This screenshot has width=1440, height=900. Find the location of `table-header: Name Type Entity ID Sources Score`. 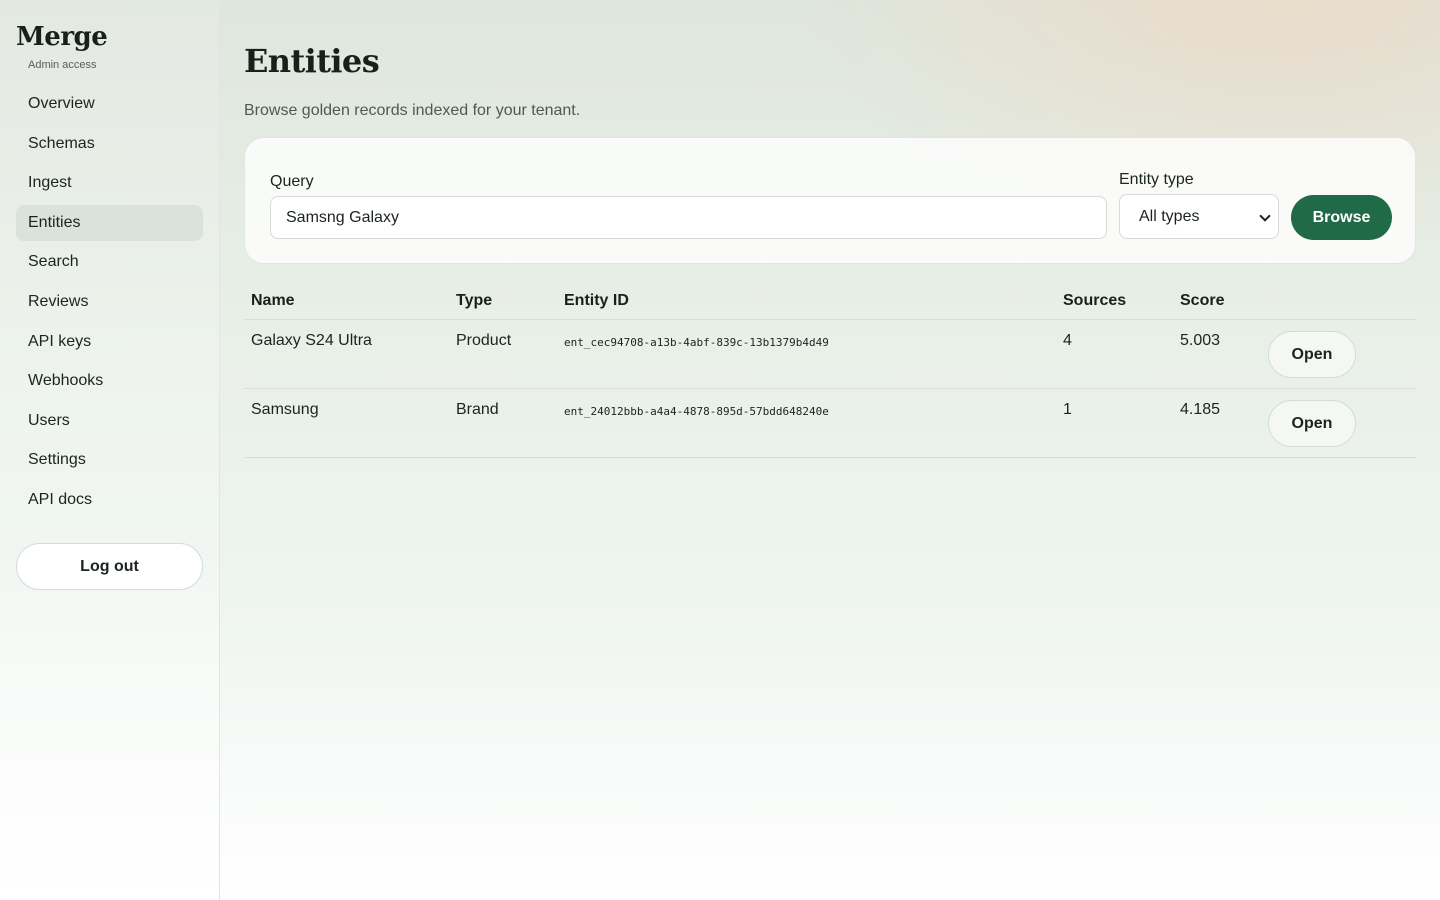

table-header: Name Type Entity ID Sources Score is located at coordinates (830, 301).